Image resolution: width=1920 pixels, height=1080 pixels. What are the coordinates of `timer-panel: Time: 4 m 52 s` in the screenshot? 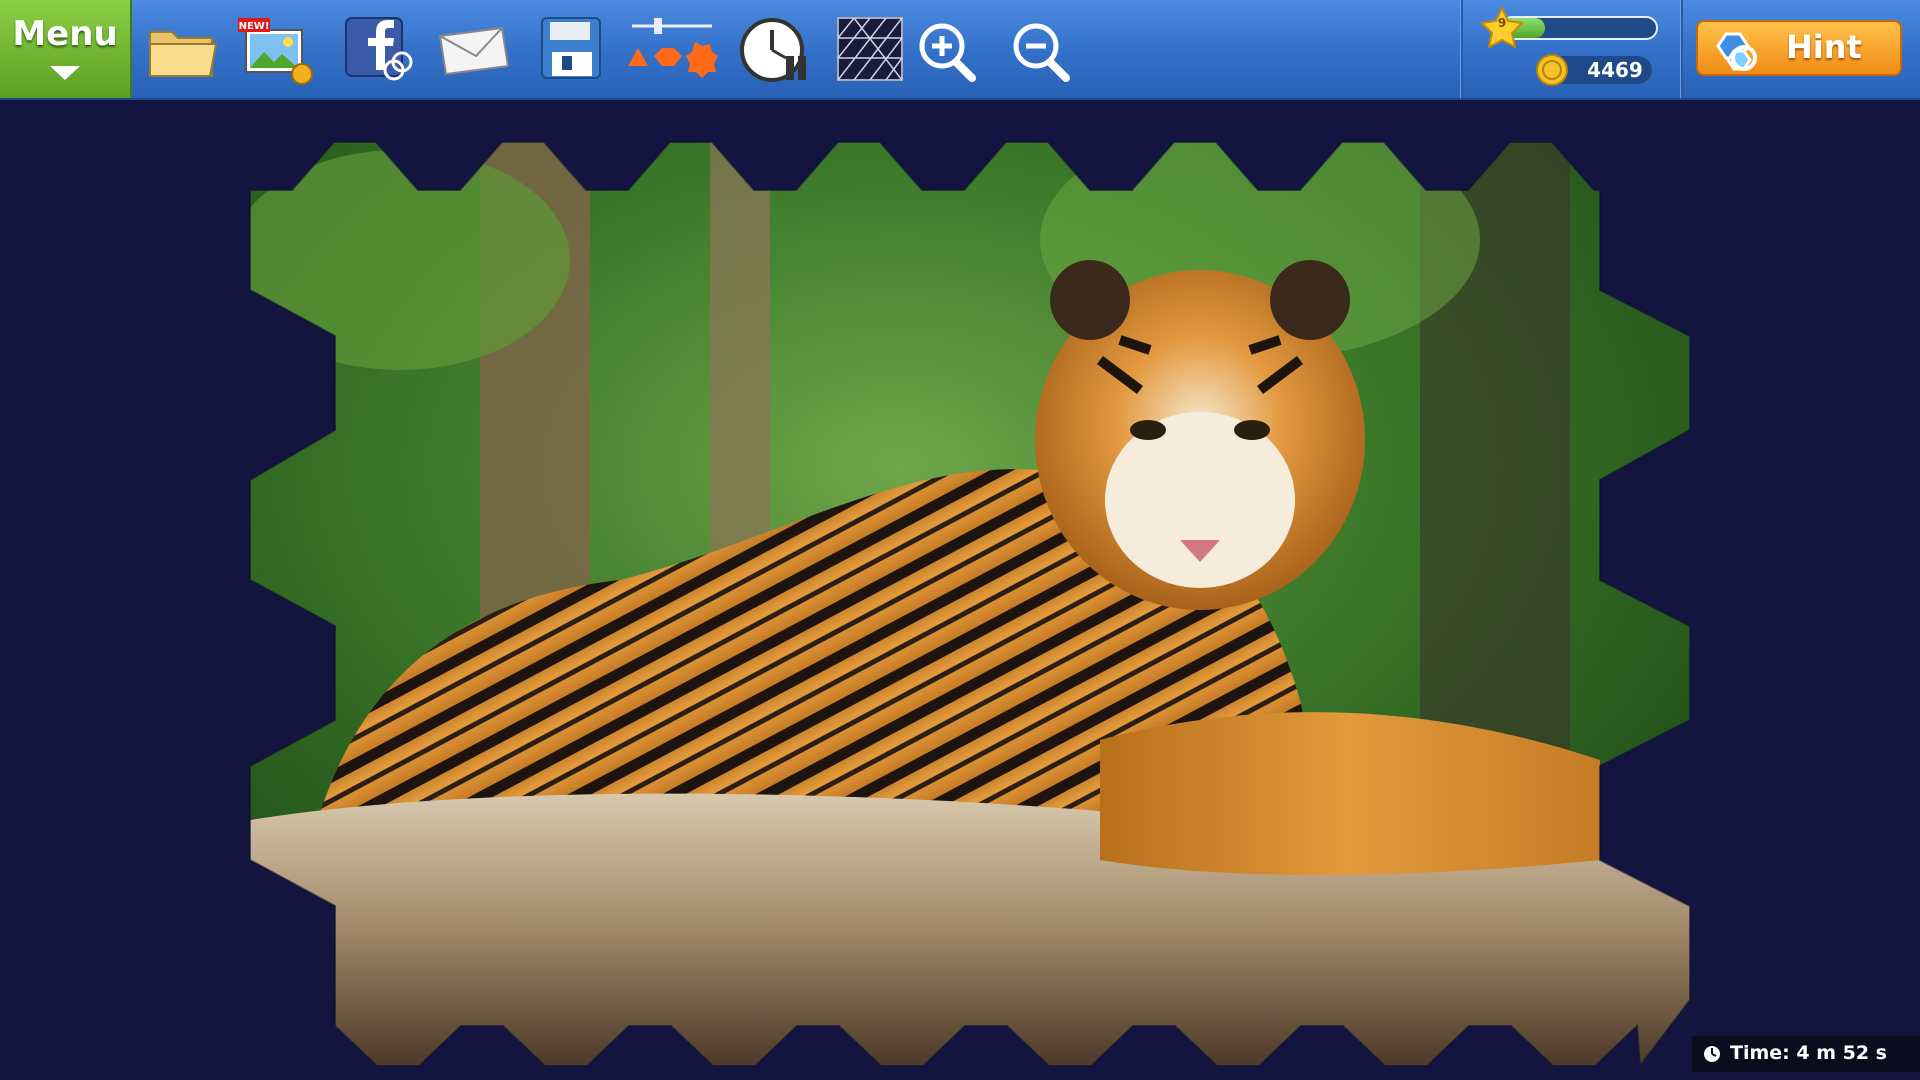 It's located at (1806, 1054).